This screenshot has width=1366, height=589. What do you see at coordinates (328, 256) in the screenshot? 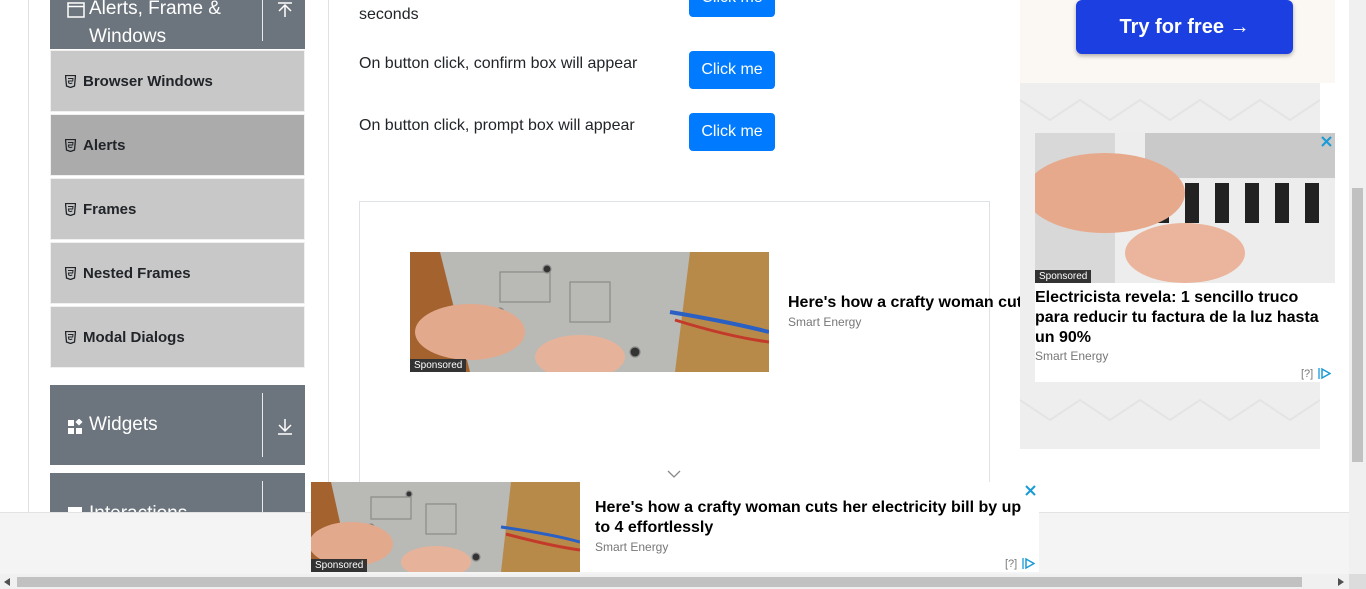
I see `sidebar-divider` at bounding box center [328, 256].